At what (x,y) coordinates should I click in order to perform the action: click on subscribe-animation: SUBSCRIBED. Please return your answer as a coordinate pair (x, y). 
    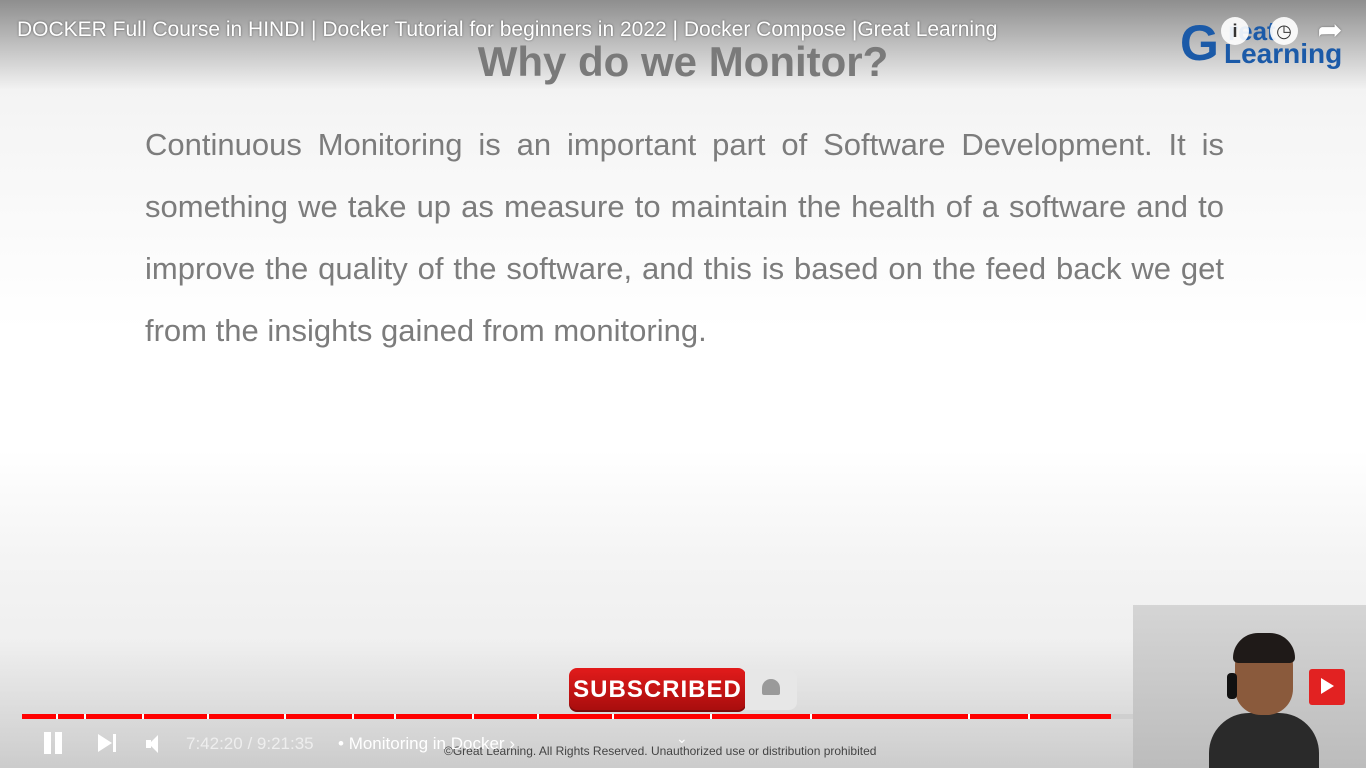
    Looking at the image, I should click on (684, 690).